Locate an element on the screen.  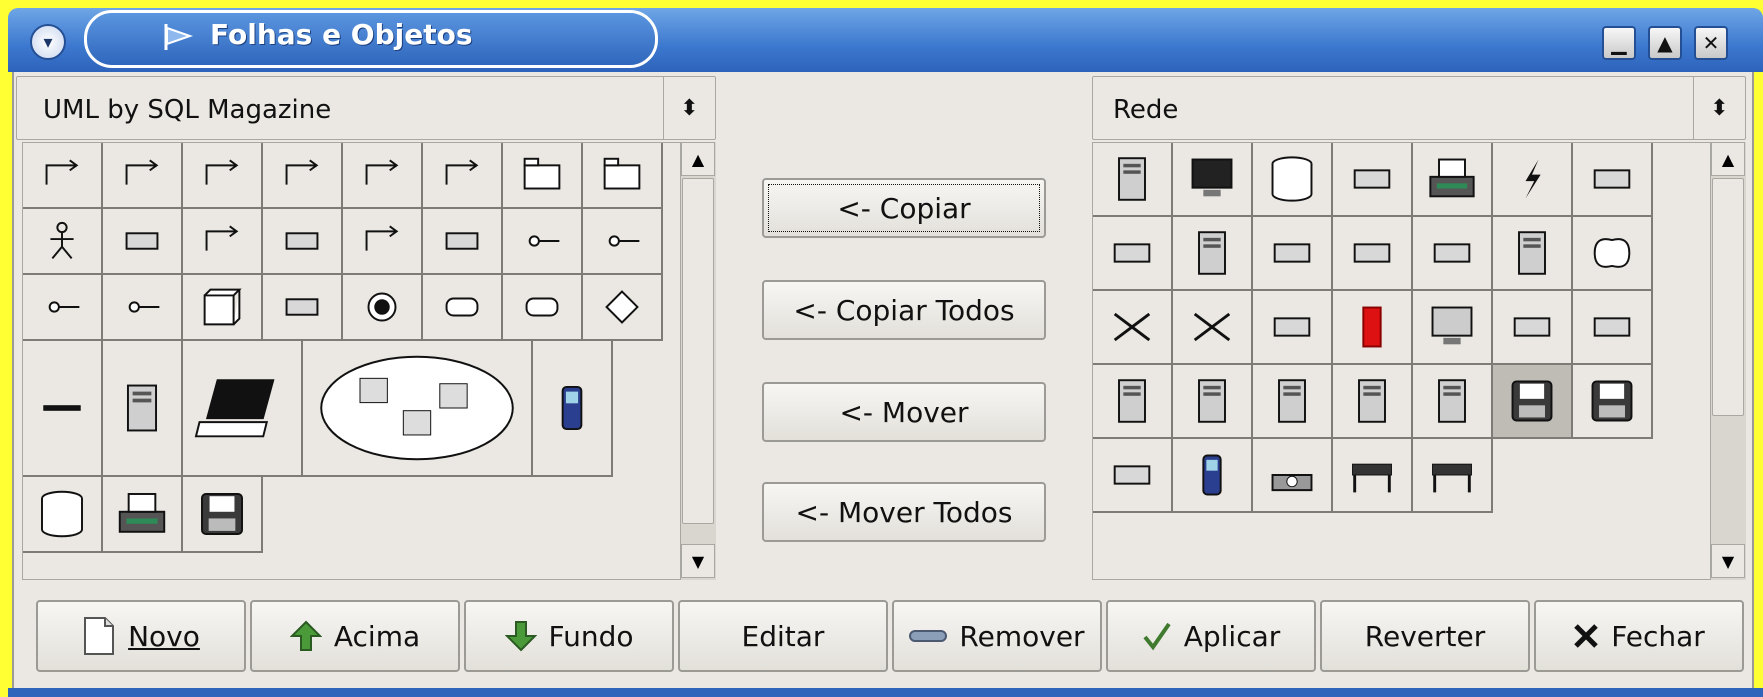
uml-message-arrow-icon is located at coordinates (383, 242).